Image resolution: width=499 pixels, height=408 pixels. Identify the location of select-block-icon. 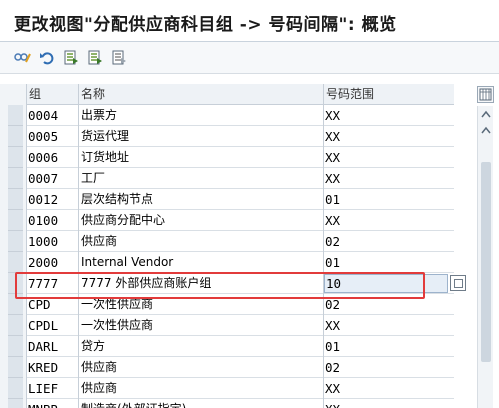
(95, 58).